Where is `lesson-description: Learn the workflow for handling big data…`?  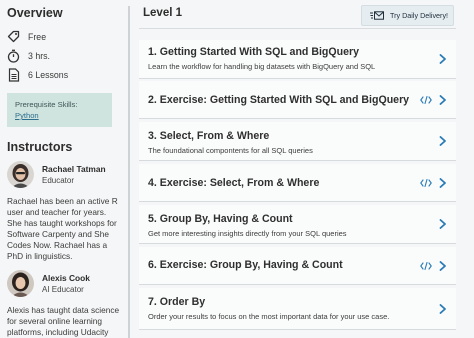
lesson-description: Learn the workflow for handling big data… is located at coordinates (262, 66).